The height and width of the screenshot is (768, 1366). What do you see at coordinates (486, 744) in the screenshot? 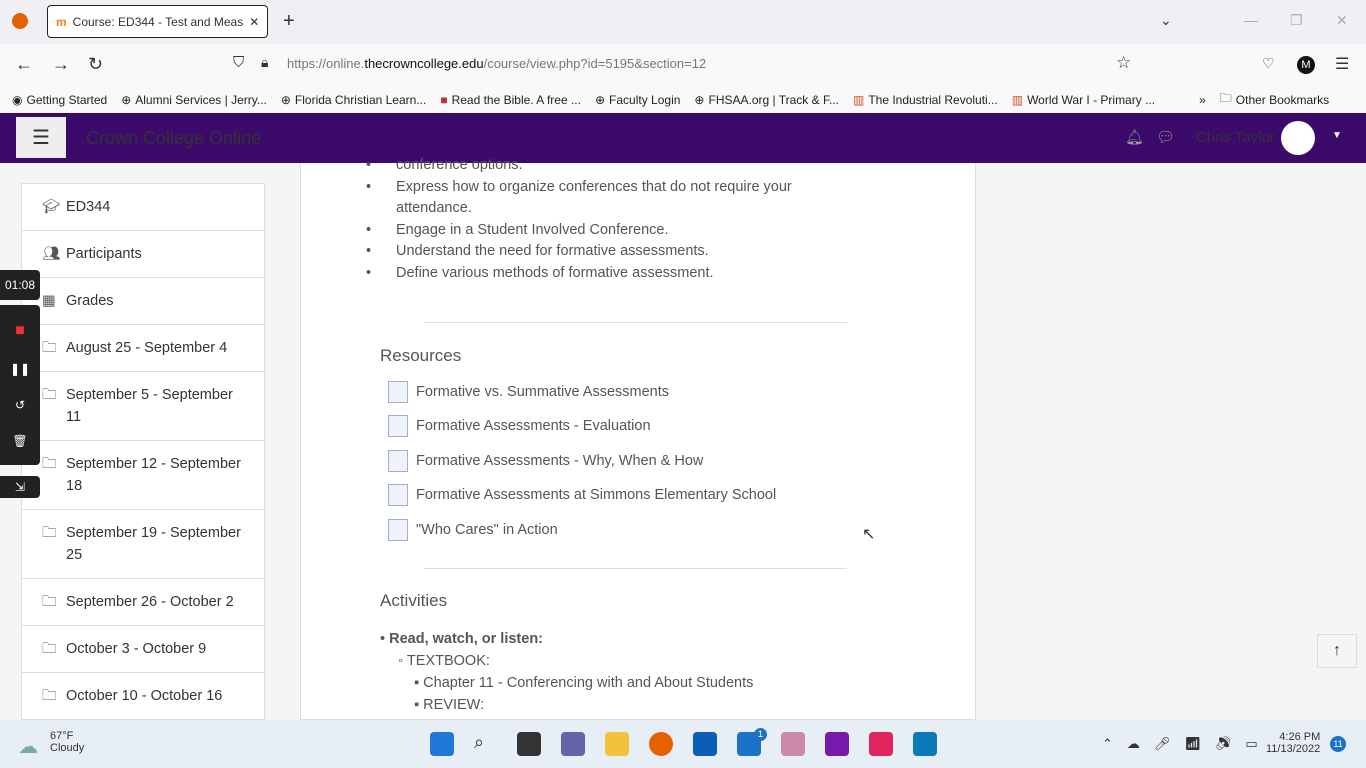
I see `search-icon: ⌕` at bounding box center [486, 744].